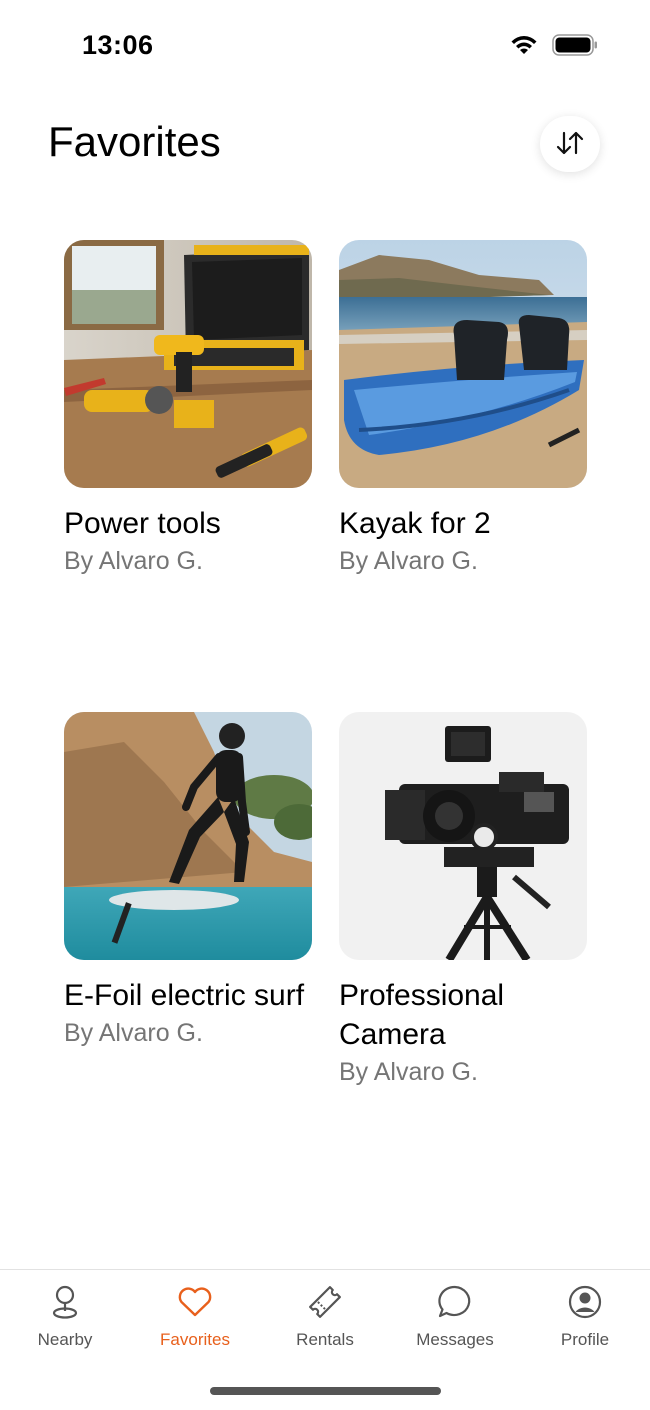 The width and height of the screenshot is (650, 1410). I want to click on favorite-card-camera: Professional Camera By Alvaro G., so click(463, 899).